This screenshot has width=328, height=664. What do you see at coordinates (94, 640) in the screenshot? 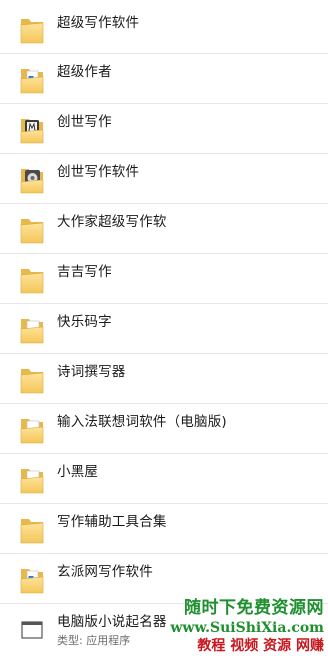
I see `item-type: 类型: 应用程序` at bounding box center [94, 640].